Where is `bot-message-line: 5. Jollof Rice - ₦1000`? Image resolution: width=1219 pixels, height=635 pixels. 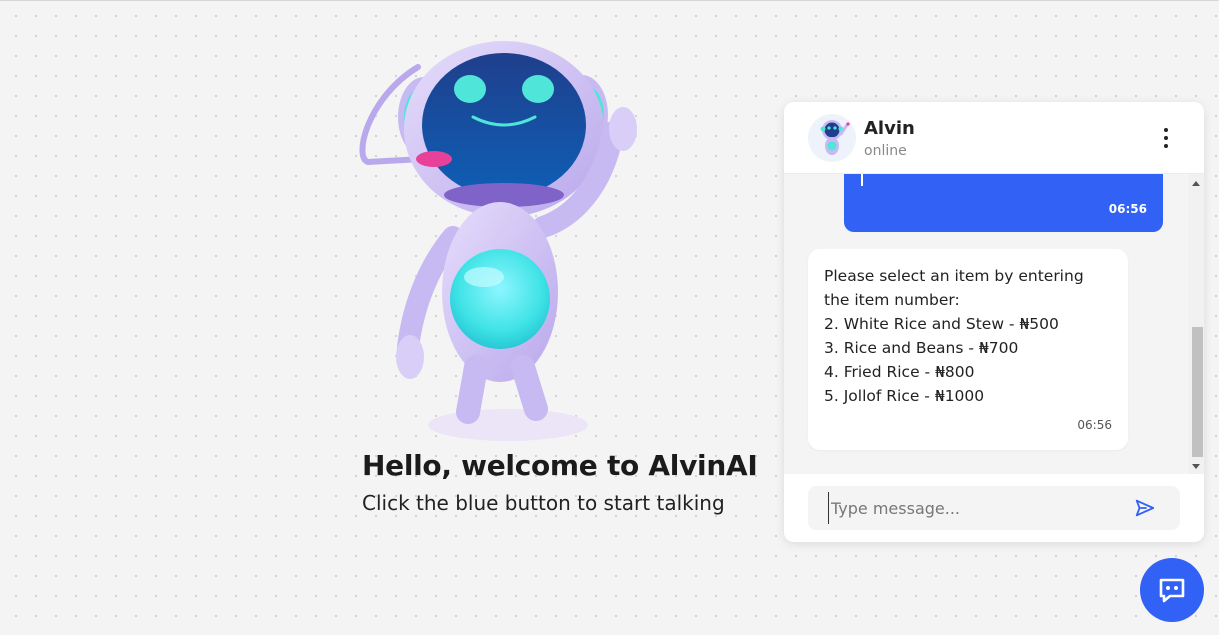 bot-message-line: 5. Jollof Rice - ₦1000 is located at coordinates (904, 396).